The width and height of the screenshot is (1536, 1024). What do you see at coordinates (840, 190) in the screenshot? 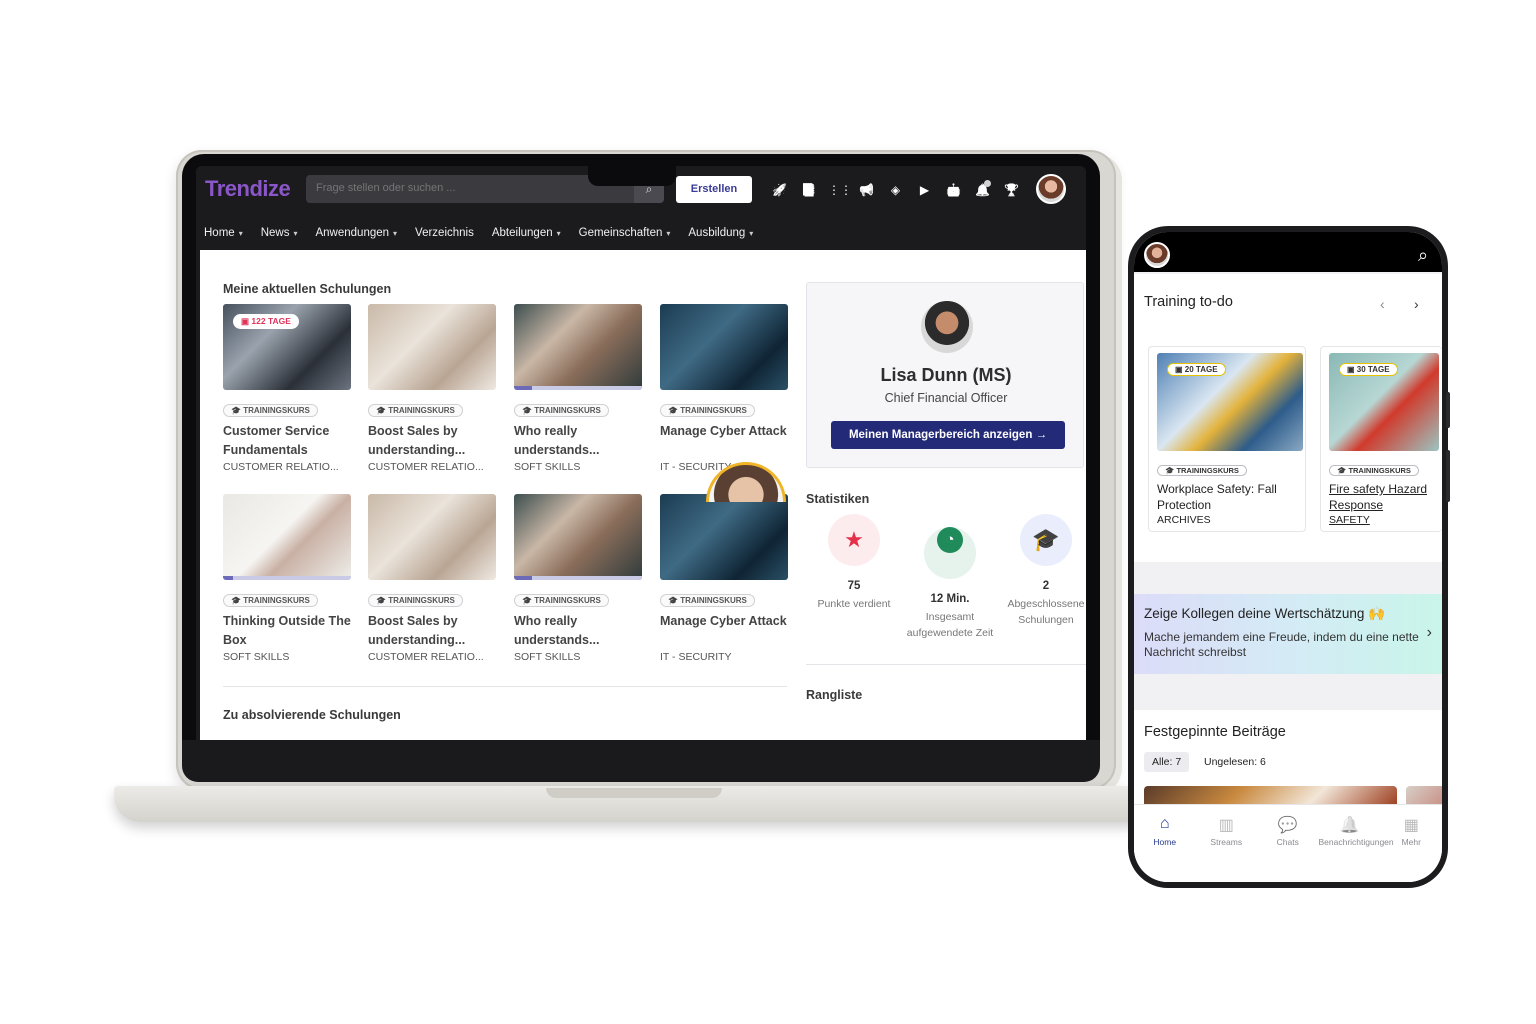
I see `apps-grid-icon: ⋮⋮` at bounding box center [840, 190].